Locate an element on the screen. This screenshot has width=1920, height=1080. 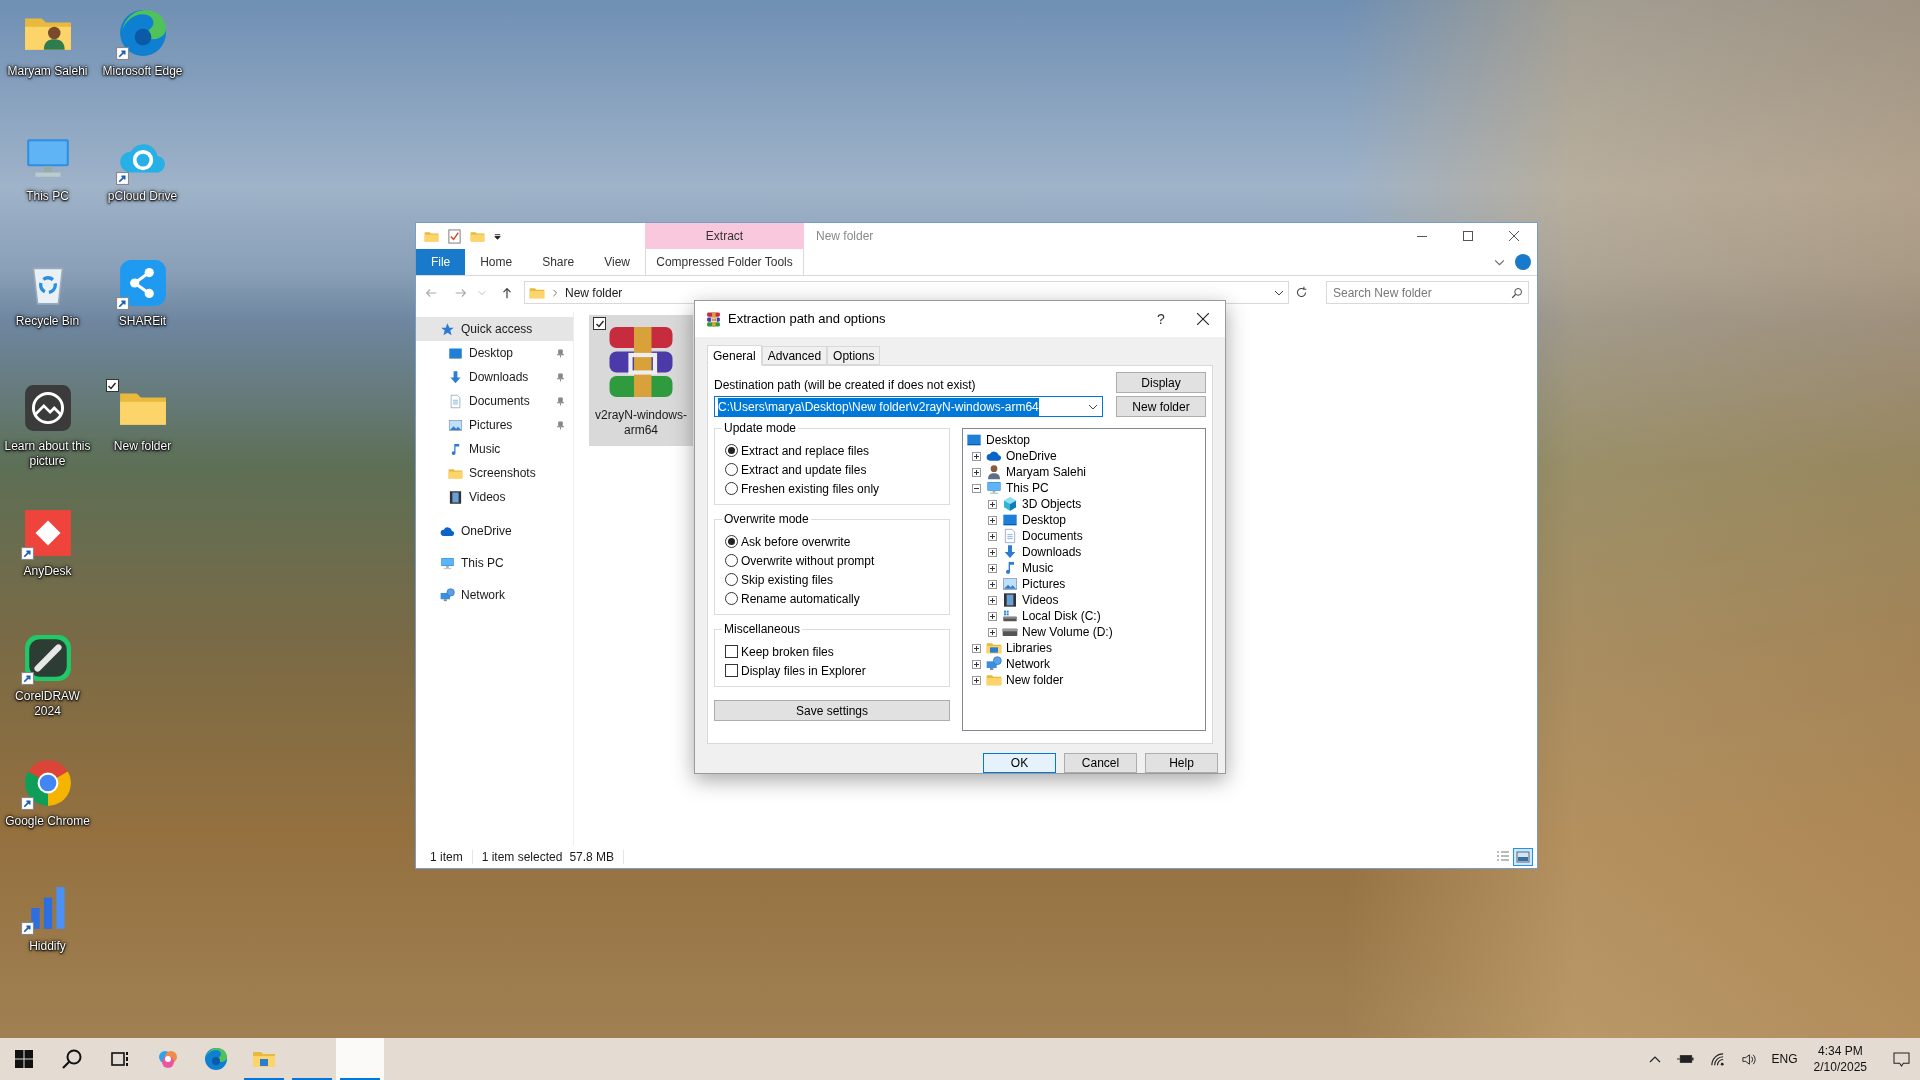
tree-item: This PC is located at coordinates (1027, 488).